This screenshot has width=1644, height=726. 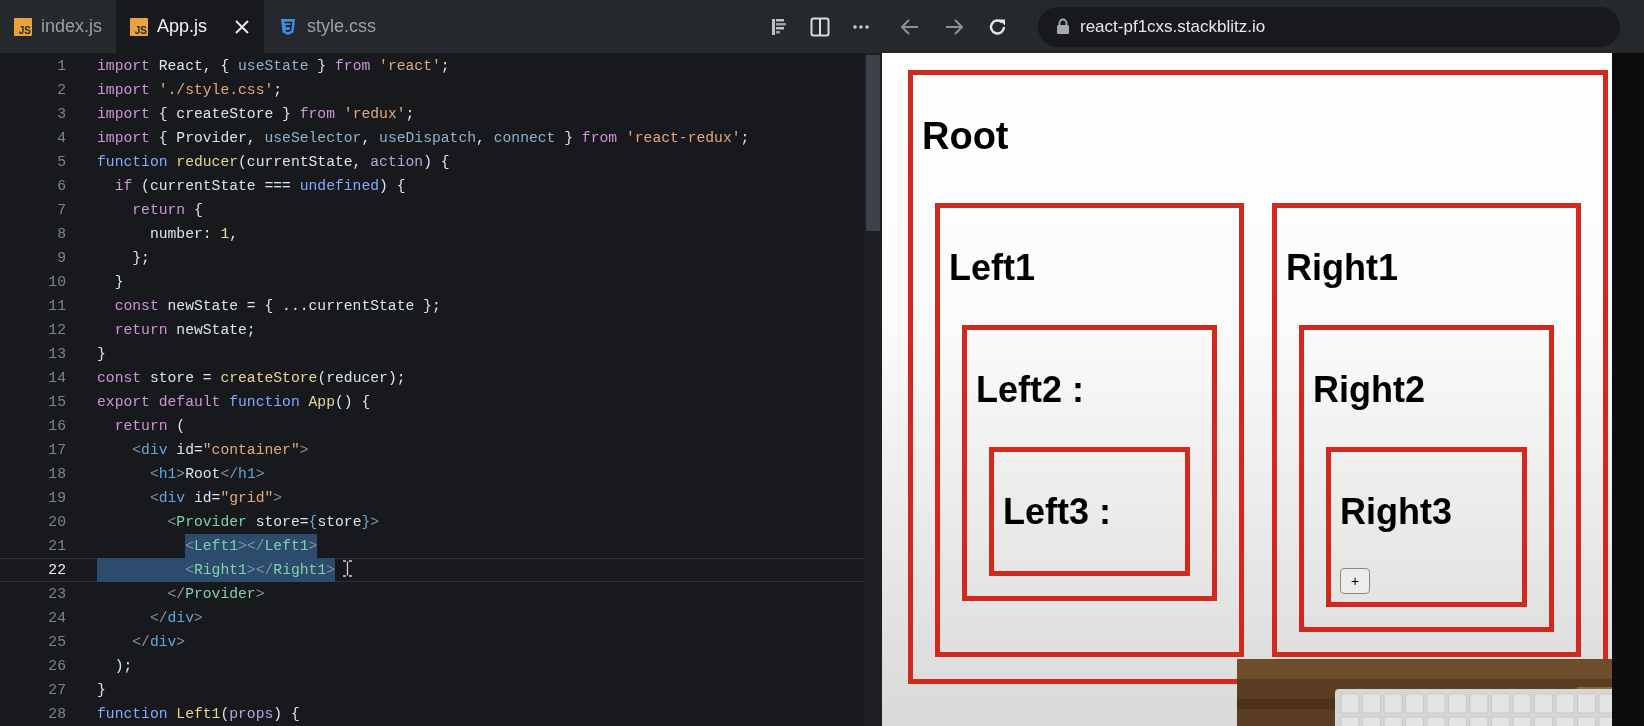 I want to click on line-number: 2, so click(x=61, y=90).